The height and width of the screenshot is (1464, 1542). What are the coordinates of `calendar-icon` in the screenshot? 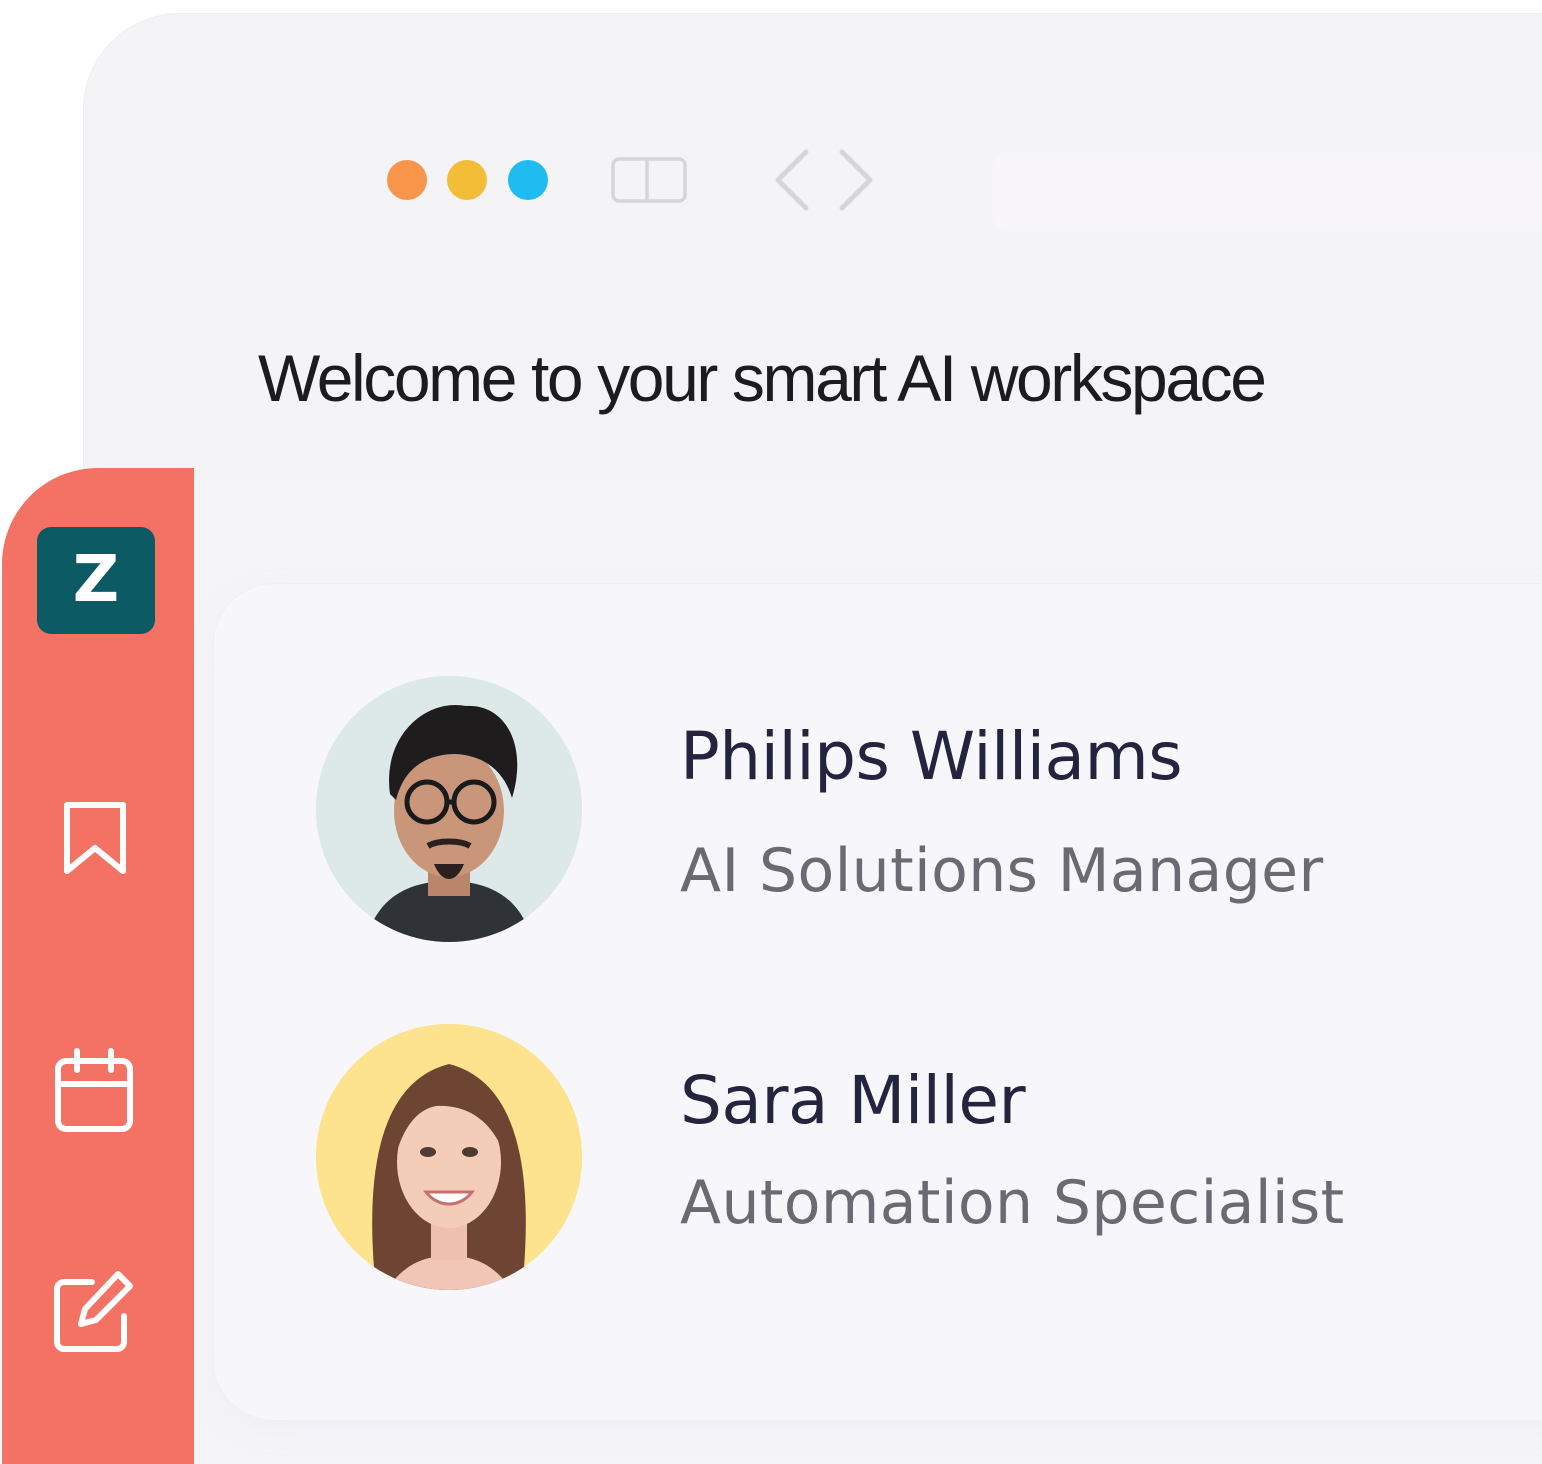 It's located at (95, 1093).